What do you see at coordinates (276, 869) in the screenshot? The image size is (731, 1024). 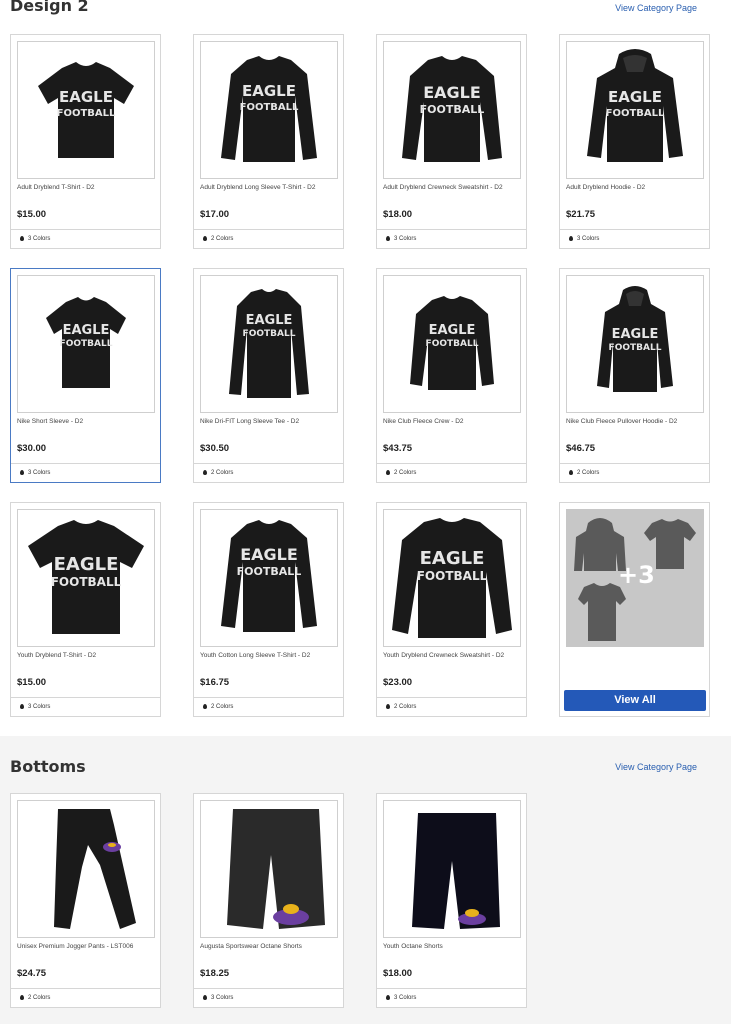 I see `shorts-icon` at bounding box center [276, 869].